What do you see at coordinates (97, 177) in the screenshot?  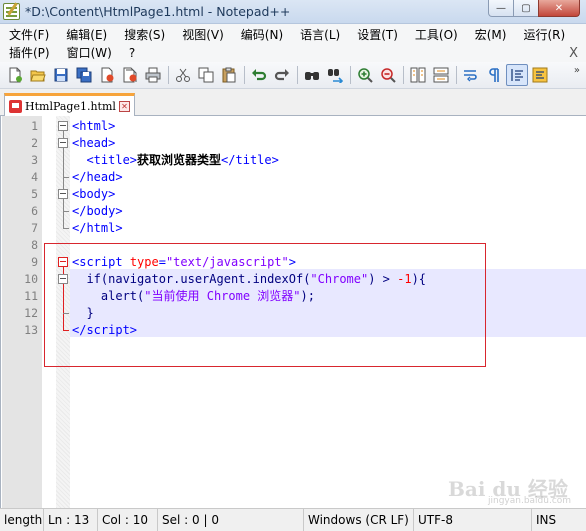 I see `code-line: </head>` at bounding box center [97, 177].